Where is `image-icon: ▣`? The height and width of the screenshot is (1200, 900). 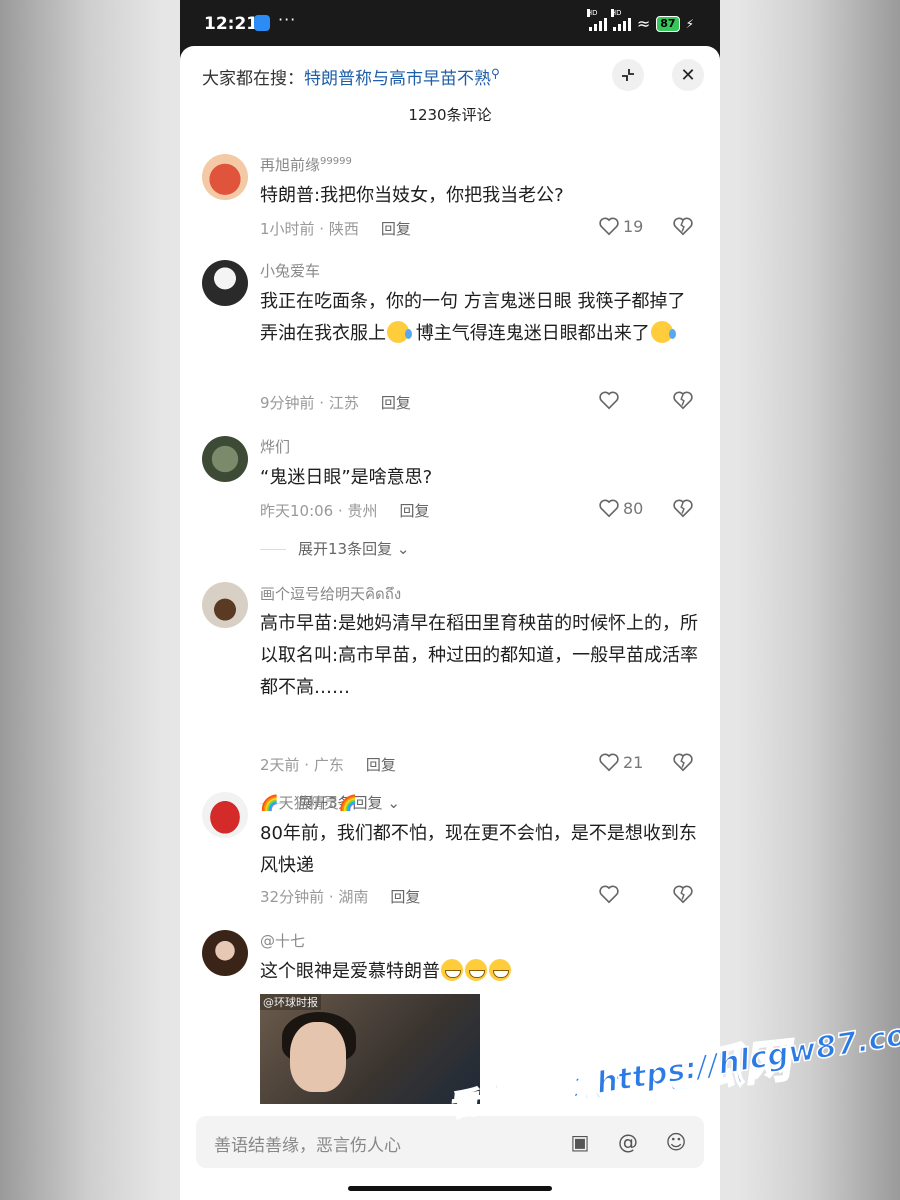 image-icon: ▣ is located at coordinates (580, 1142).